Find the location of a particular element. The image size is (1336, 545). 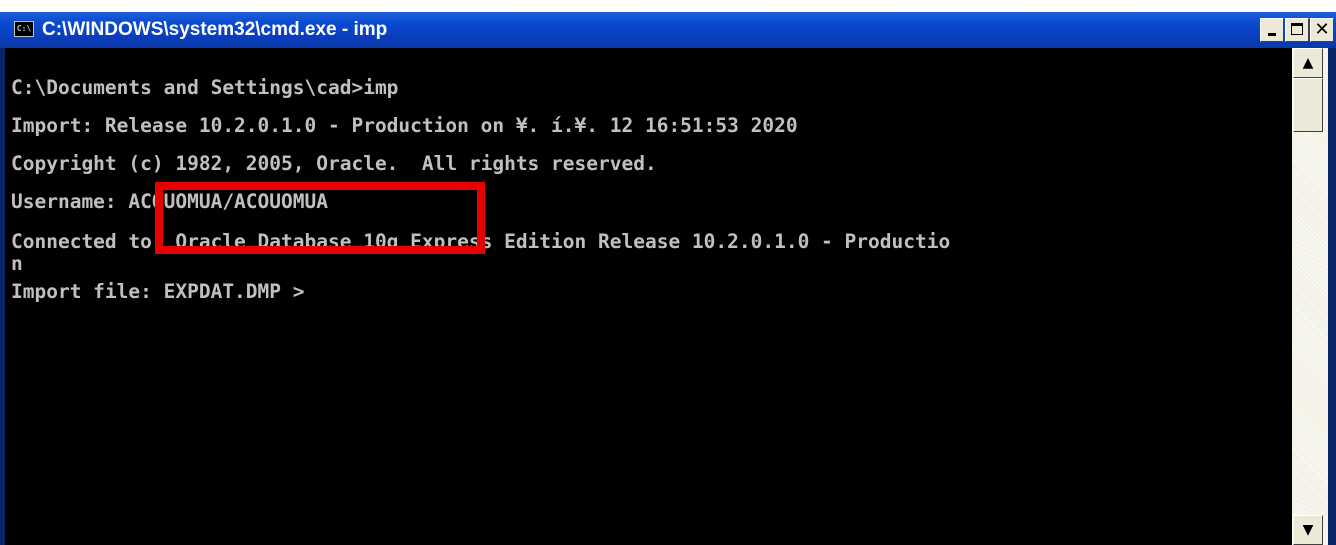

arrow-down-icon: ▼ is located at coordinates (1308, 530).